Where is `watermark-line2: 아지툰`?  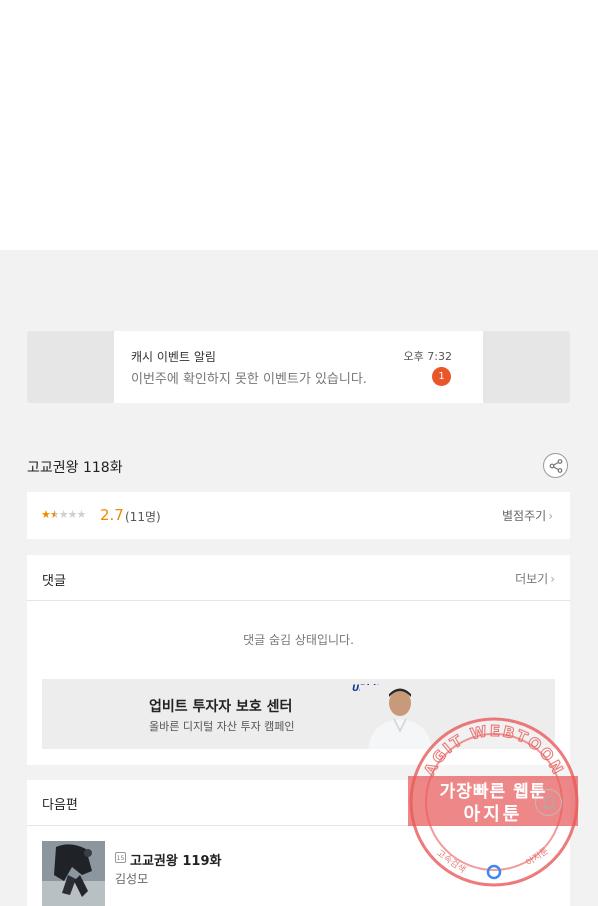
watermark-line2: 아지툰 is located at coordinates (493, 814).